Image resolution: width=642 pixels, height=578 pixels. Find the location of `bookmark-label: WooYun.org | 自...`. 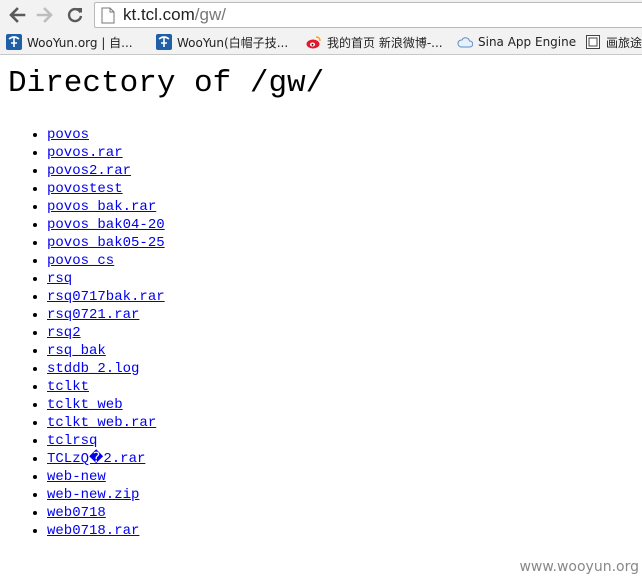

bookmark-label: WooYun.org | 自... is located at coordinates (80, 42).